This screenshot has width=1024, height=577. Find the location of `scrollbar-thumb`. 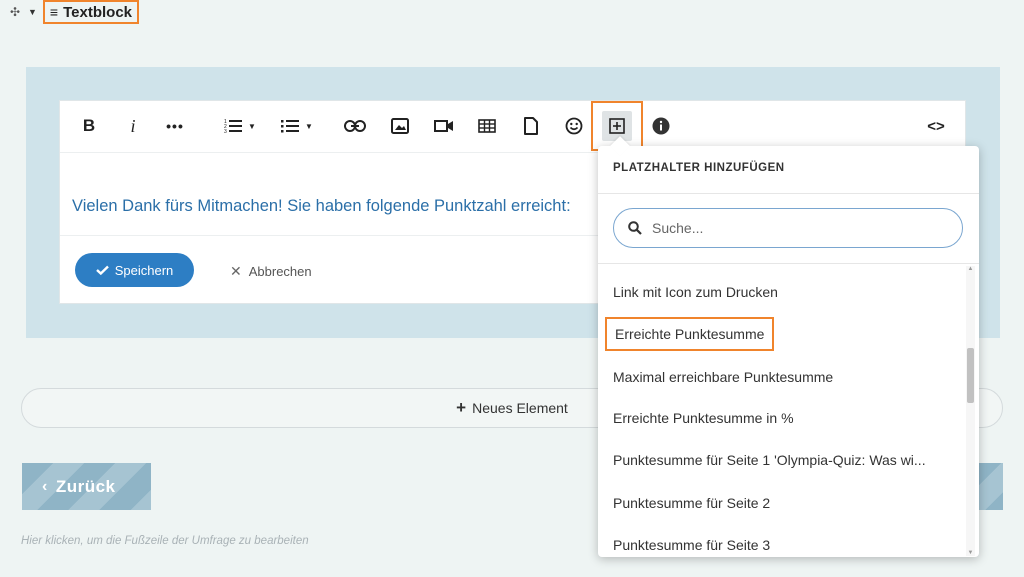

scrollbar-thumb is located at coordinates (970, 375).